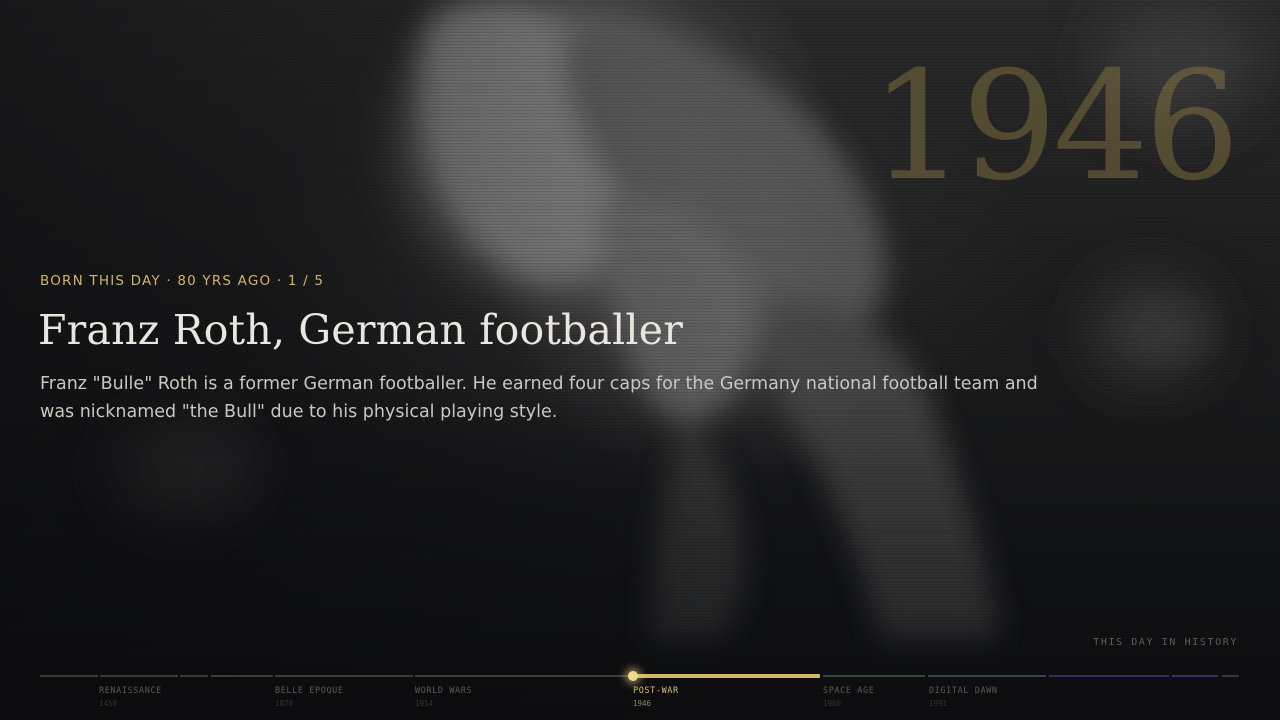 The width and height of the screenshot is (1280, 720). What do you see at coordinates (444, 691) in the screenshot?
I see `era-label: WORLD WARS` at bounding box center [444, 691].